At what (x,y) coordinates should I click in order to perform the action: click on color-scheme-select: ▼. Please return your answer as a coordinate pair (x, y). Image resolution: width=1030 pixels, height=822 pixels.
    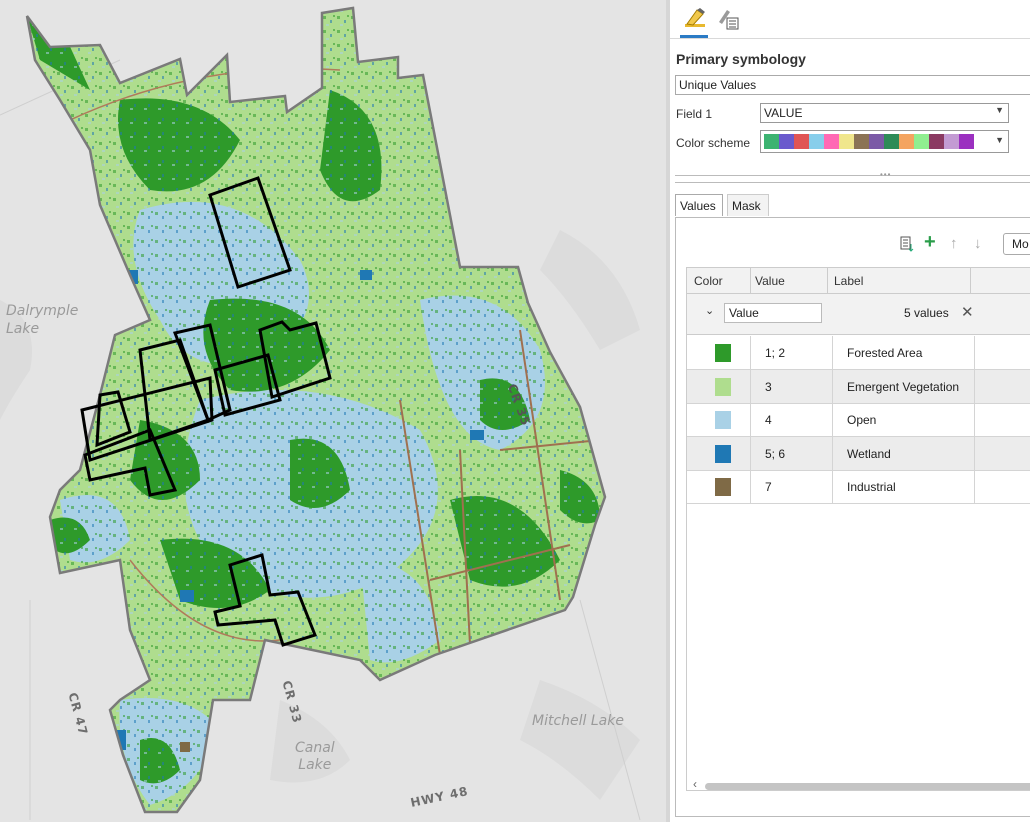
    Looking at the image, I should click on (884, 141).